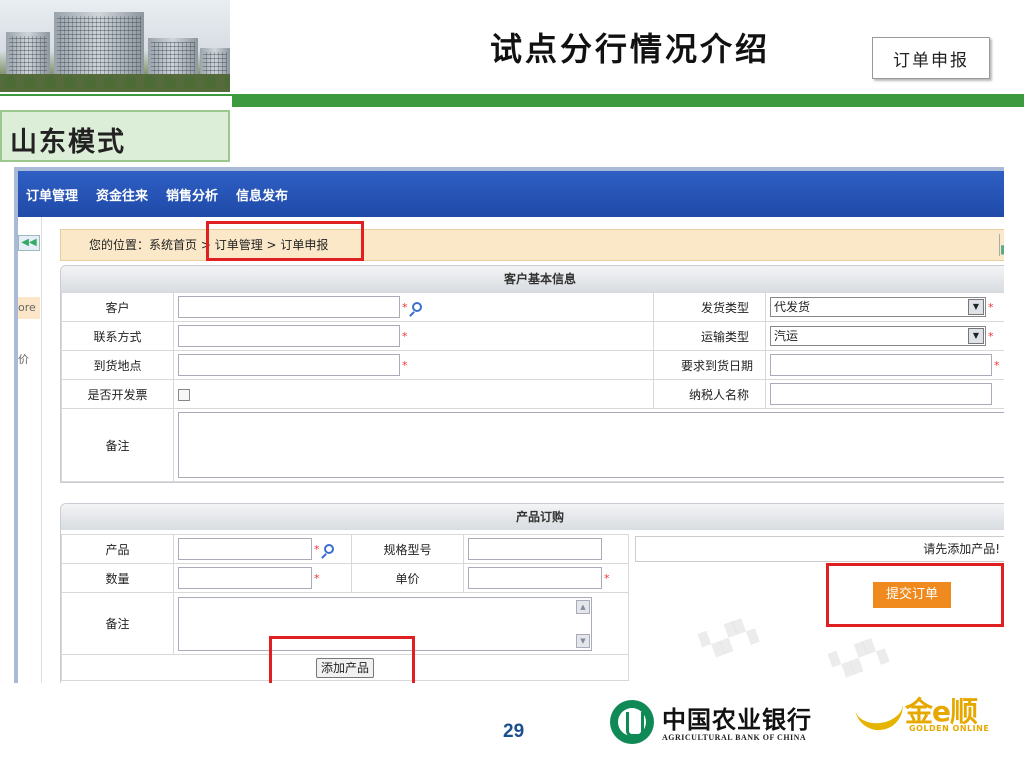  I want to click on delivery-type-label: 发货类型, so click(709, 307).